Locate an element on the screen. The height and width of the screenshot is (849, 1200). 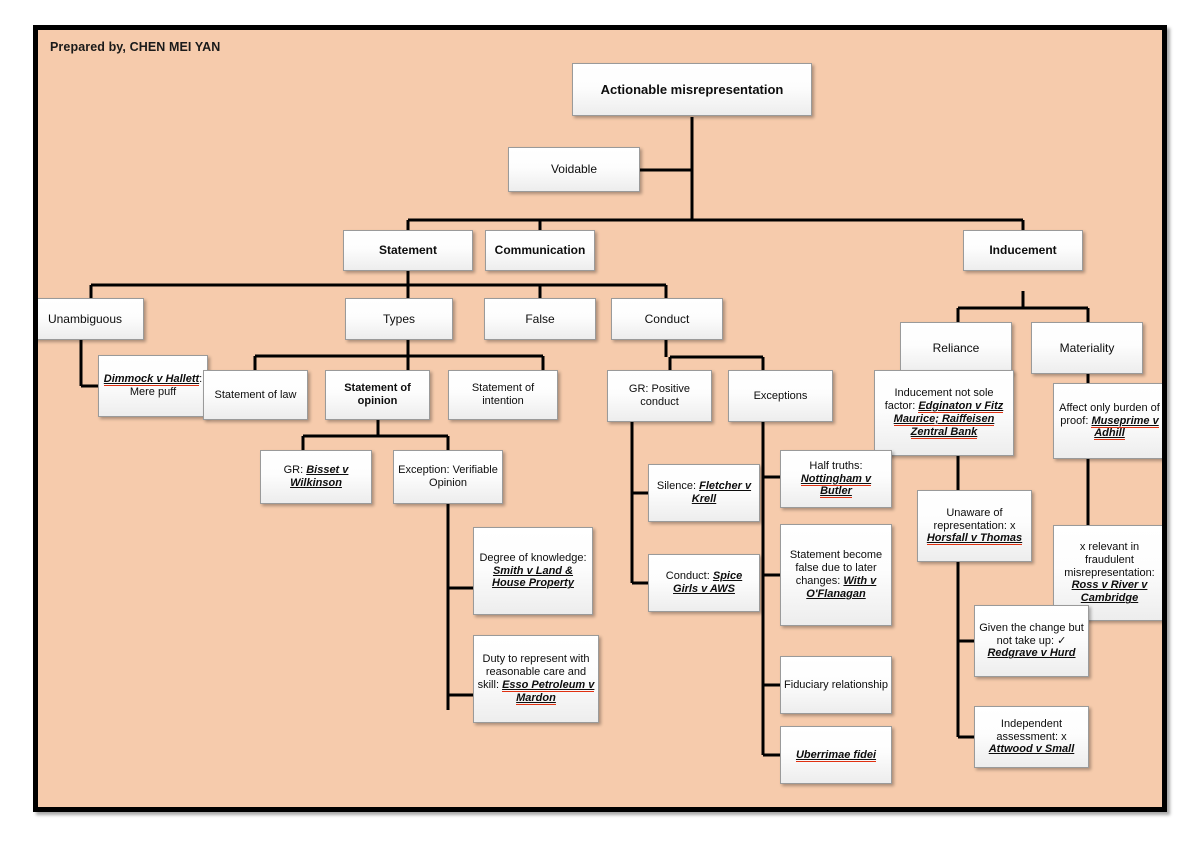
node-statement-of-intention: Statement of intention is located at coordinates (503, 395).